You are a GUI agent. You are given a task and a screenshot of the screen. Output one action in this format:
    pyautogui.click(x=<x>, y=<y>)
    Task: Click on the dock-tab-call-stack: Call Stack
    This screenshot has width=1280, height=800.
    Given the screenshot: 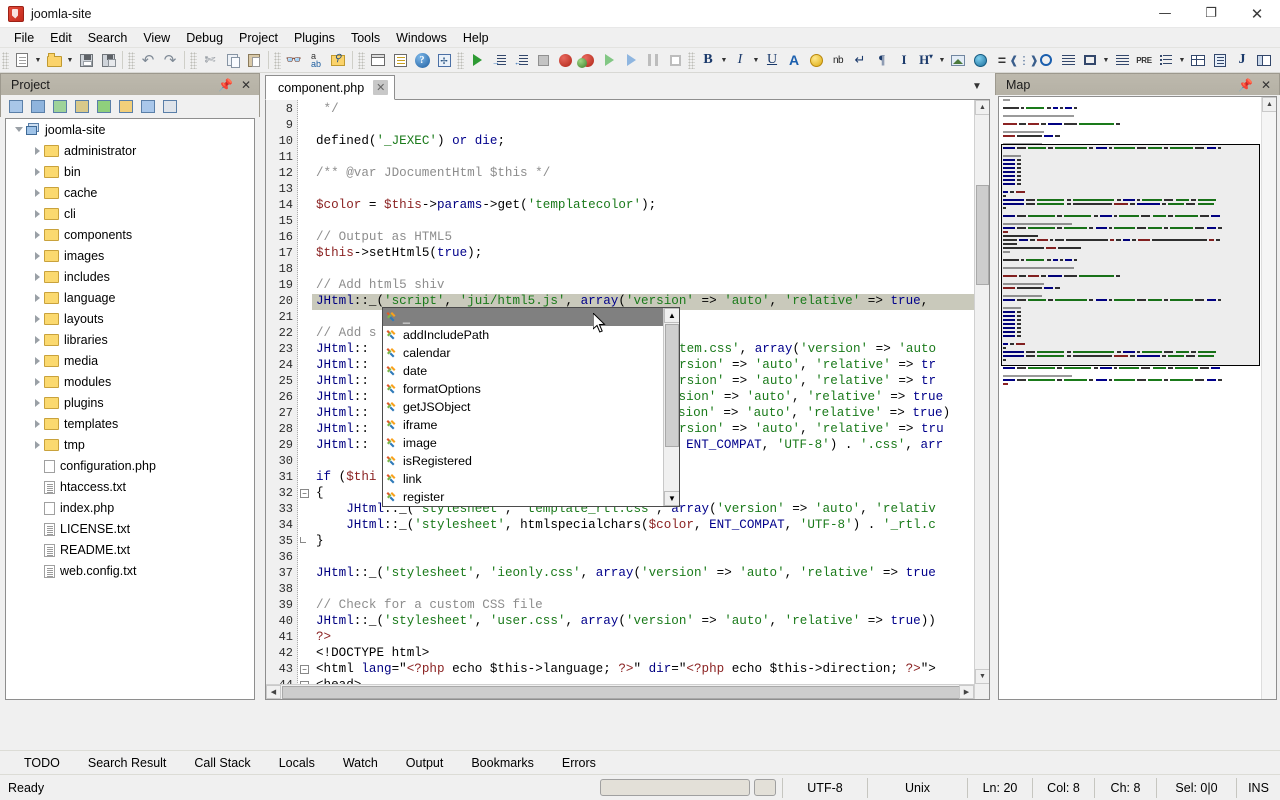 What is the action you would take?
    pyautogui.click(x=222, y=763)
    